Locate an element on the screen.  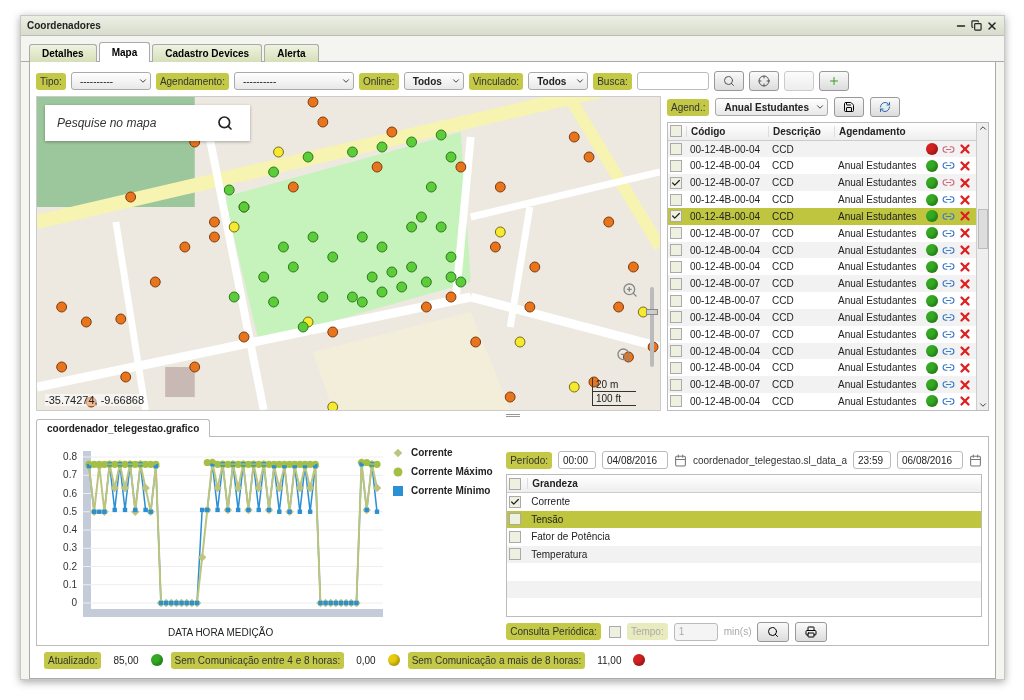
axis-tick-label: 0 is located at coordinates (74, 602).